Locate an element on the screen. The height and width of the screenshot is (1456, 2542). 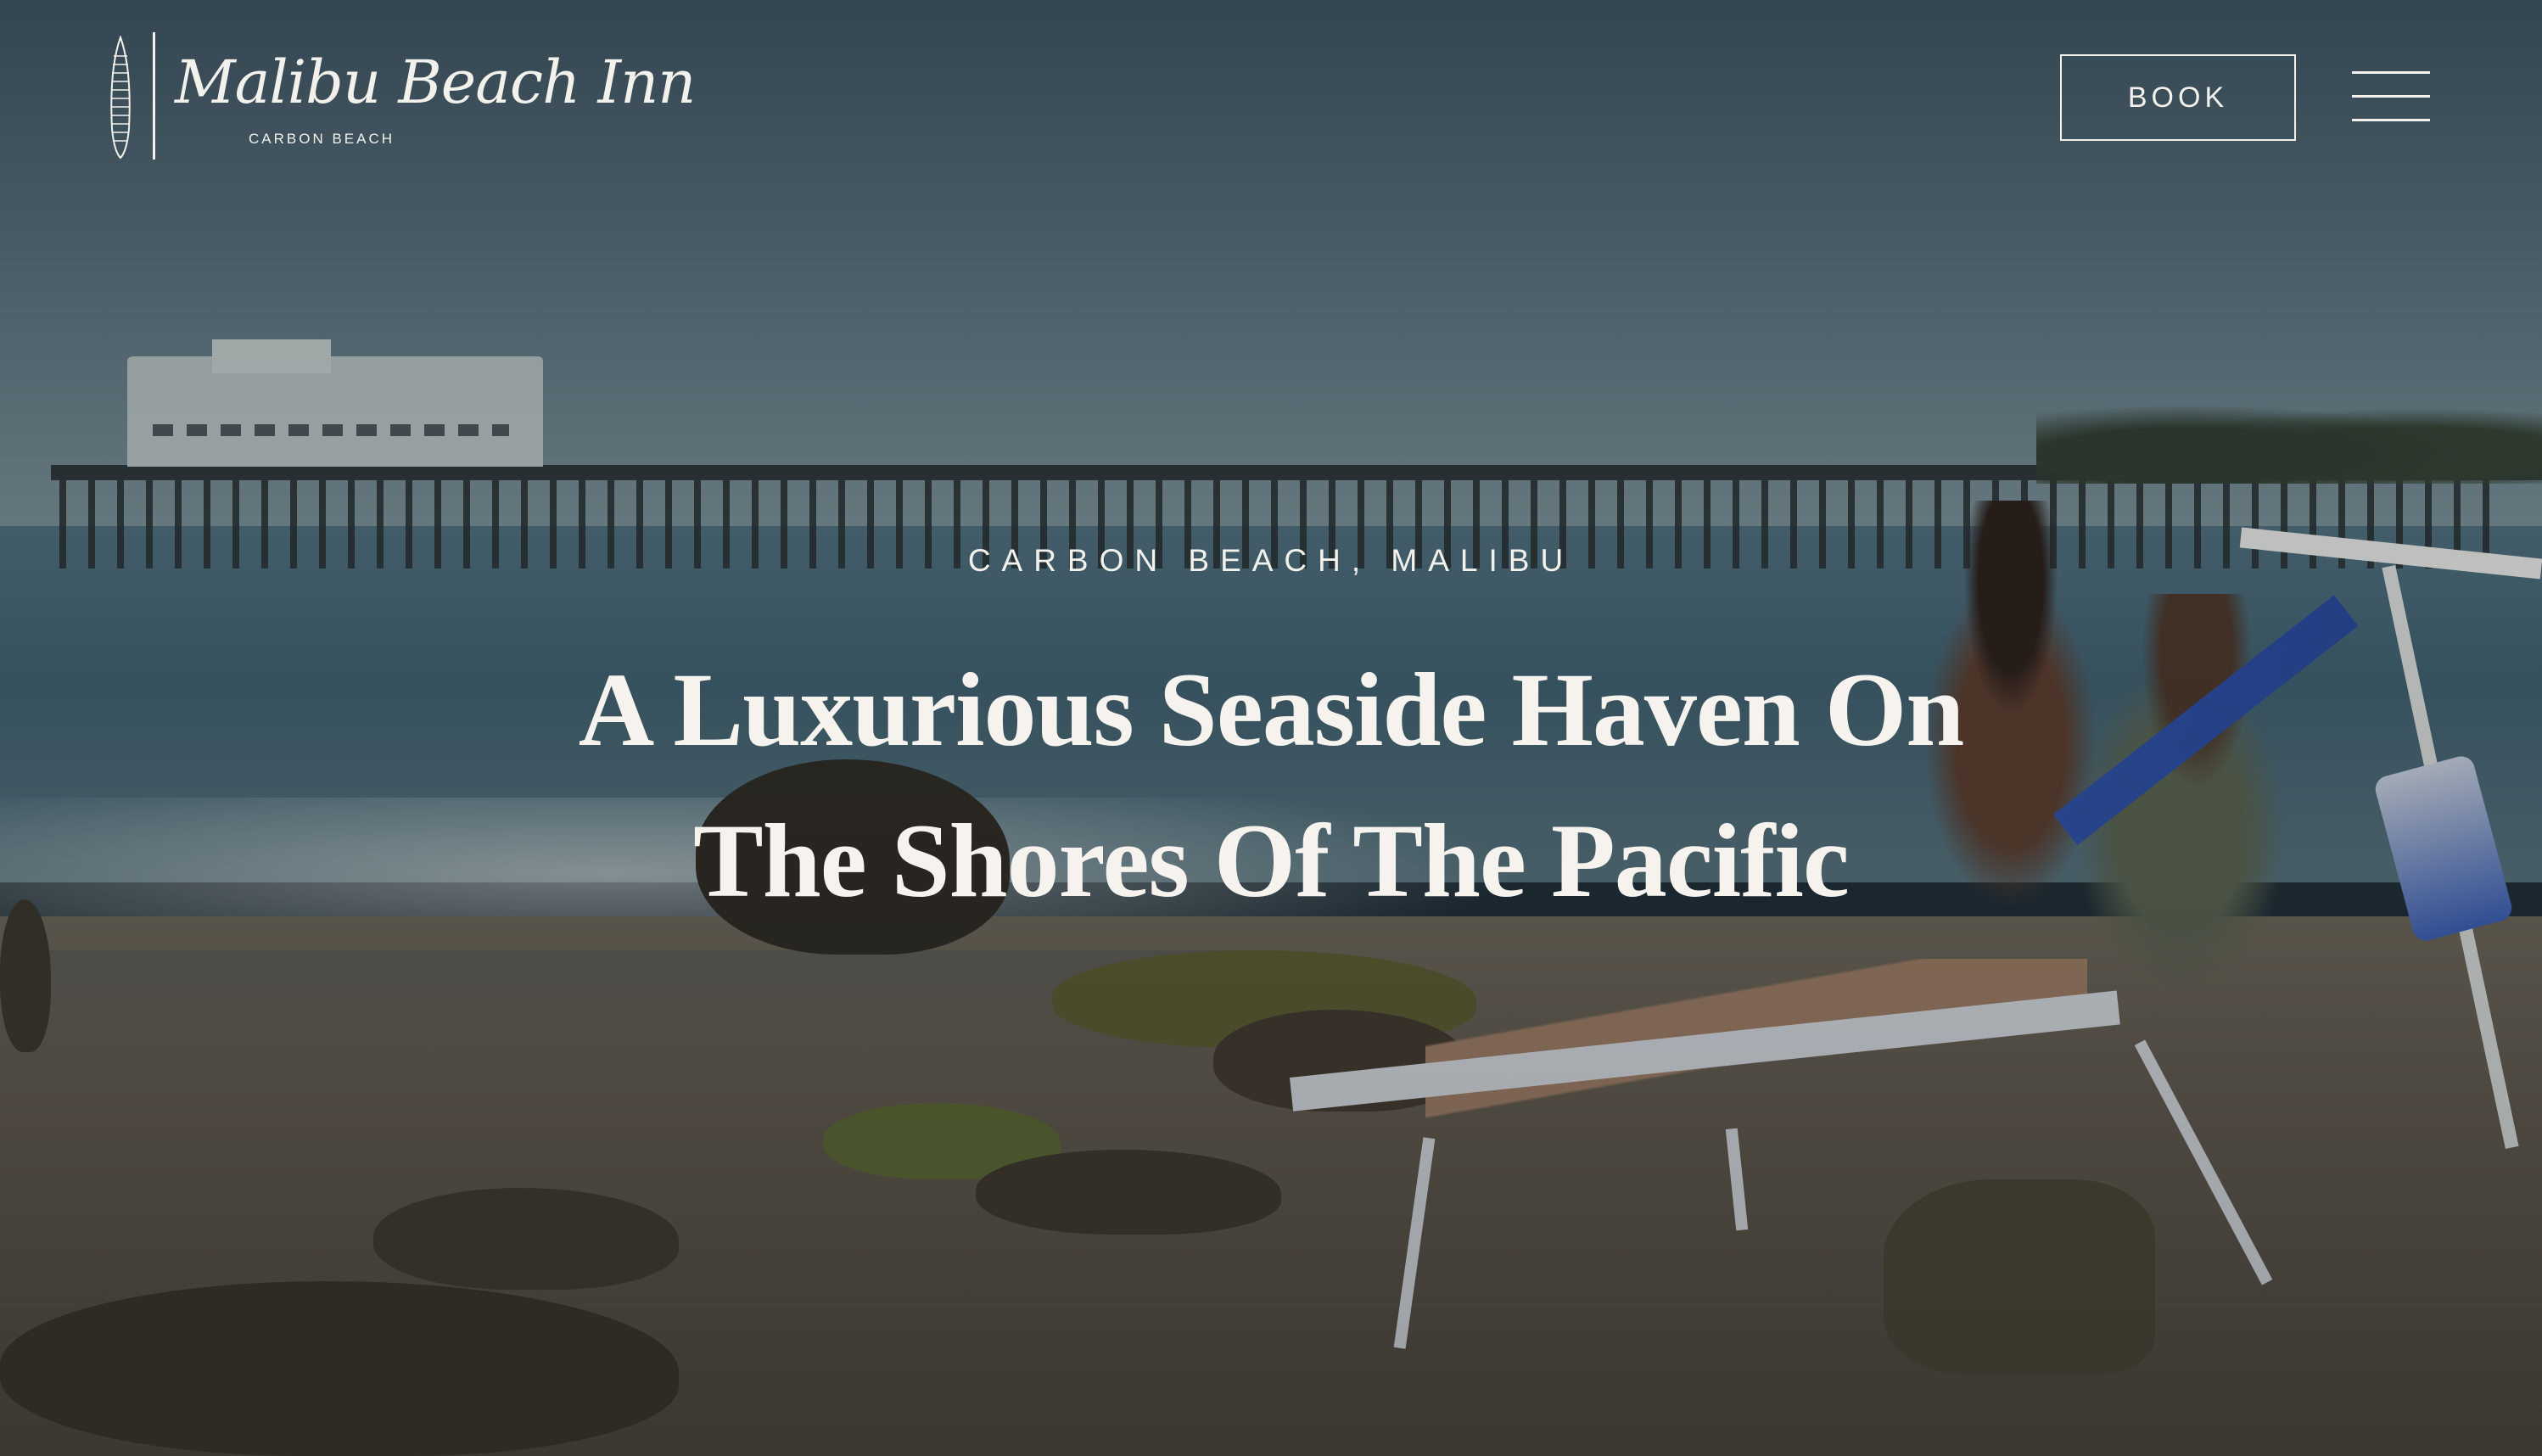
surfboard-icon is located at coordinates (120, 98).